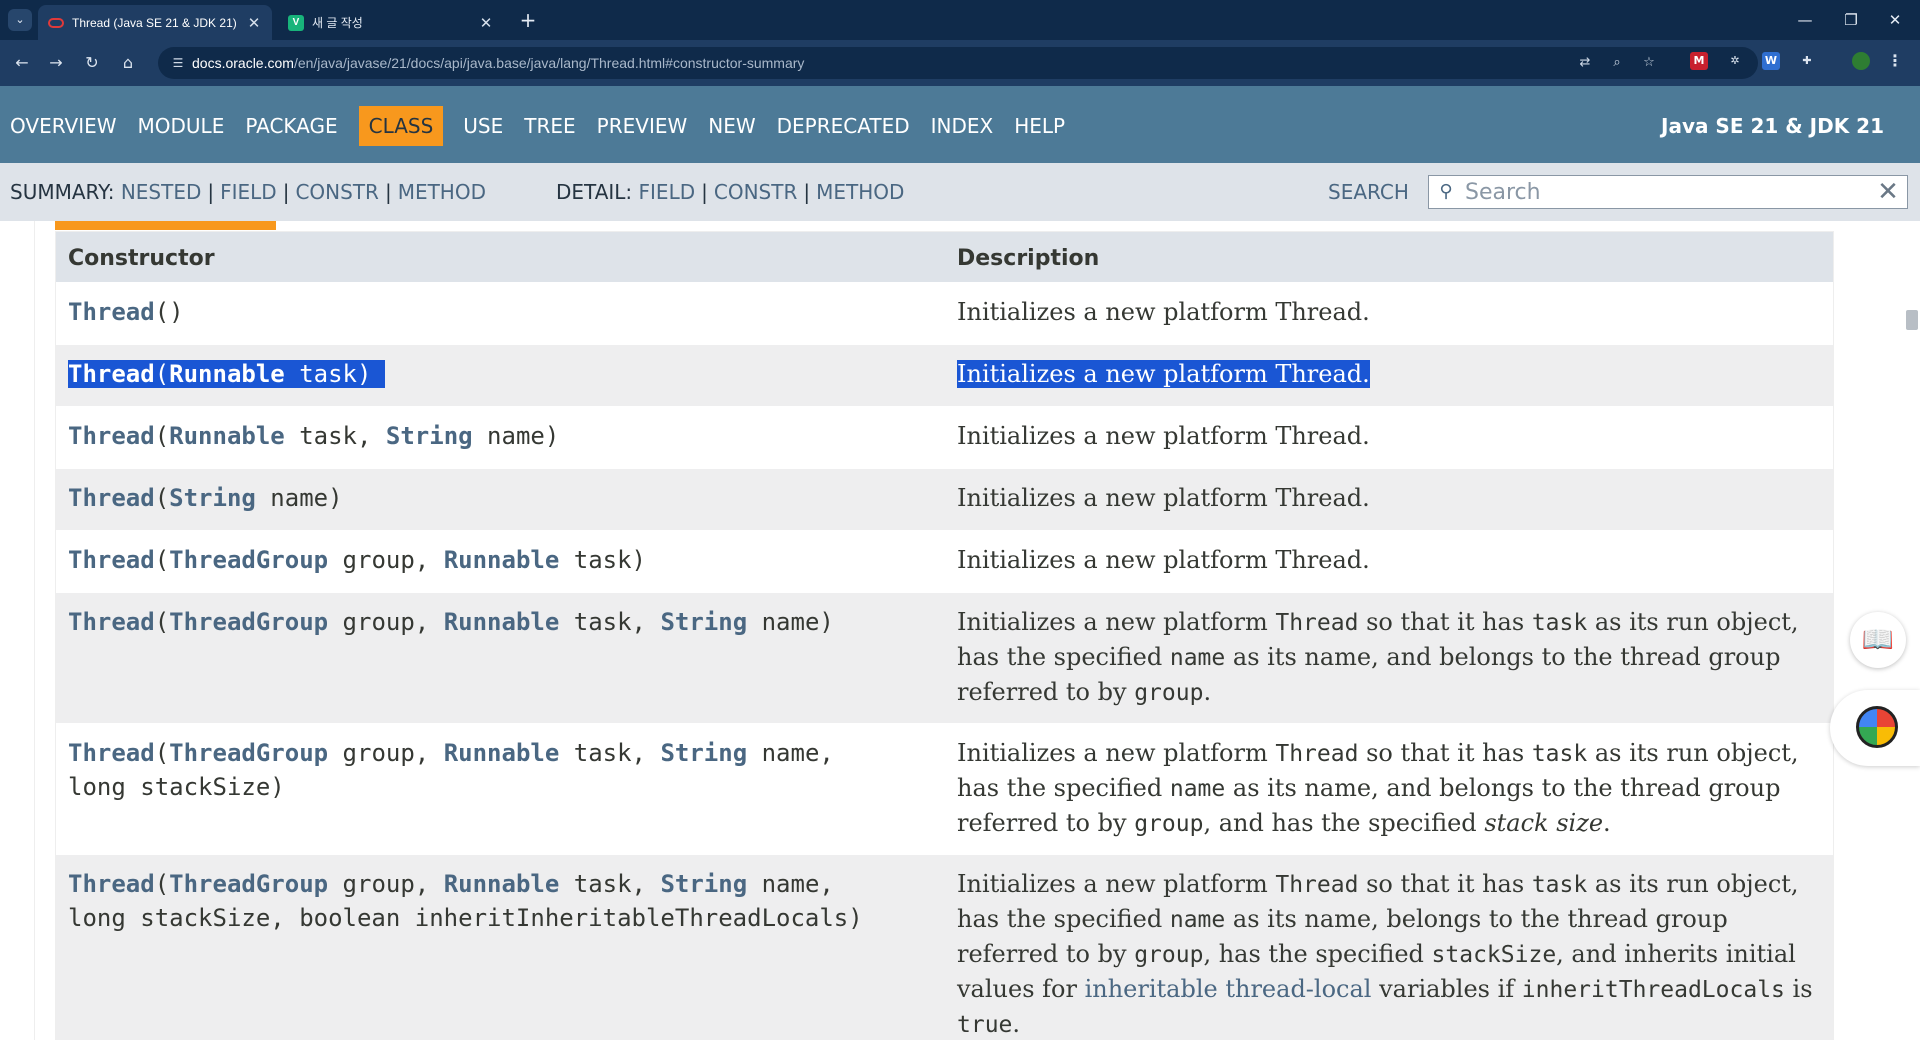  What do you see at coordinates (1585, 63) in the screenshot?
I see `translate-icon: ⇄` at bounding box center [1585, 63].